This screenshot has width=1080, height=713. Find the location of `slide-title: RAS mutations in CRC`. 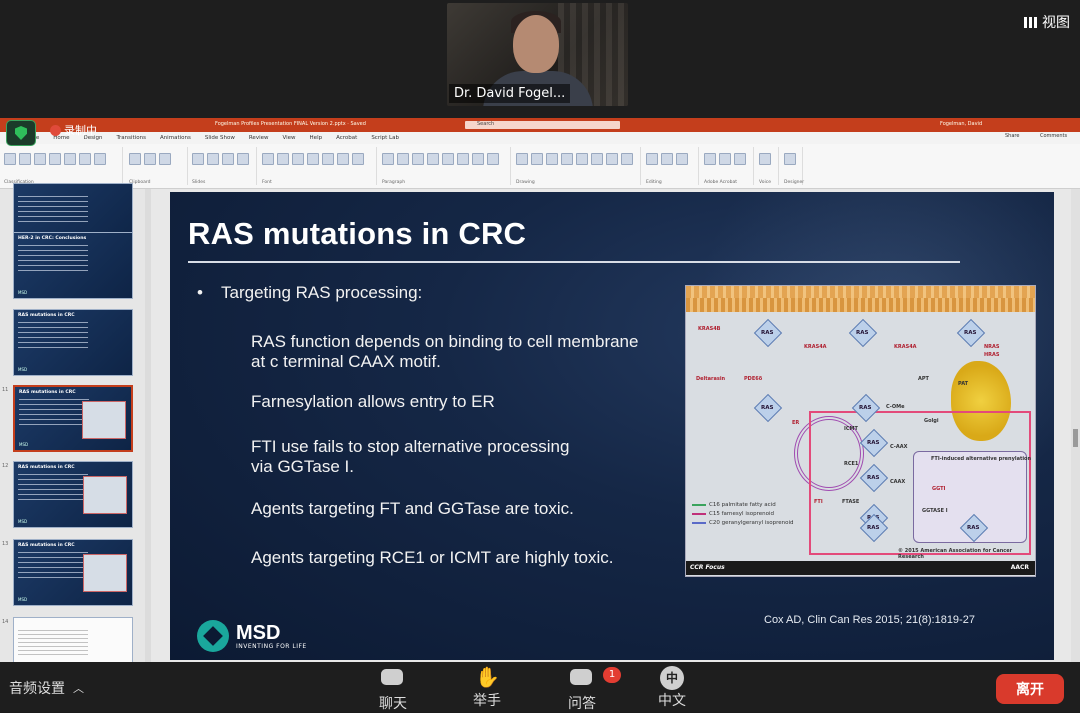

slide-title: RAS mutations in CRC is located at coordinates (357, 233).